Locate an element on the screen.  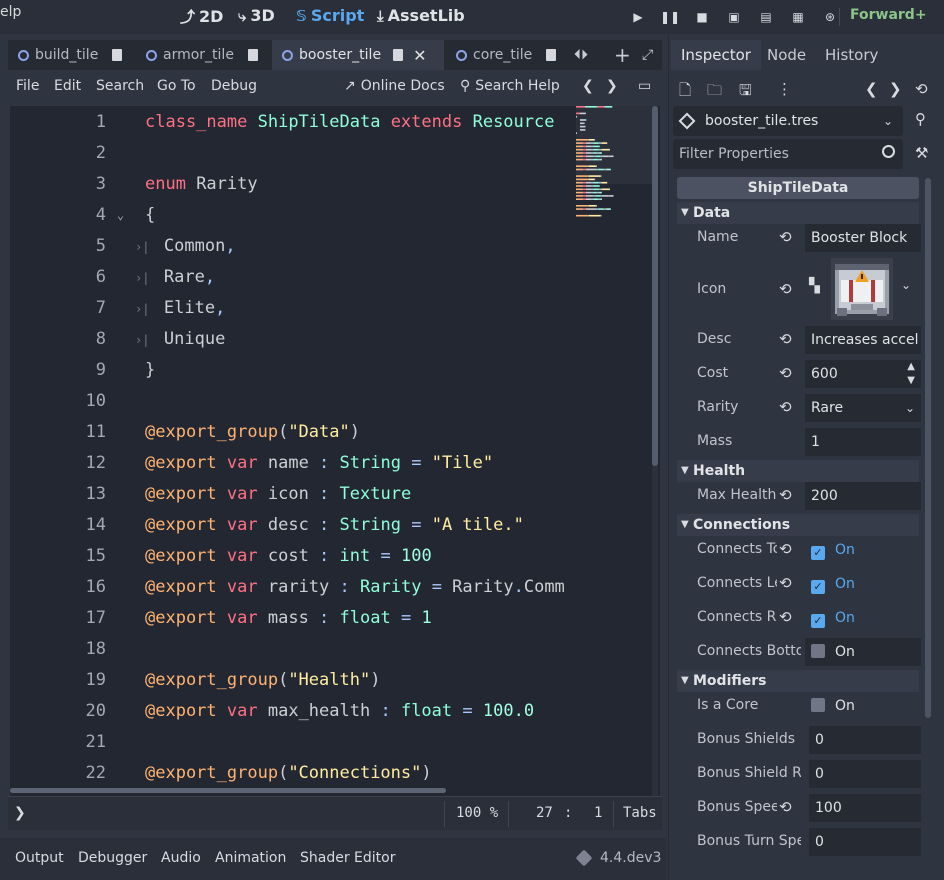
bonus-speed-field: 100 is located at coordinates (865, 808).